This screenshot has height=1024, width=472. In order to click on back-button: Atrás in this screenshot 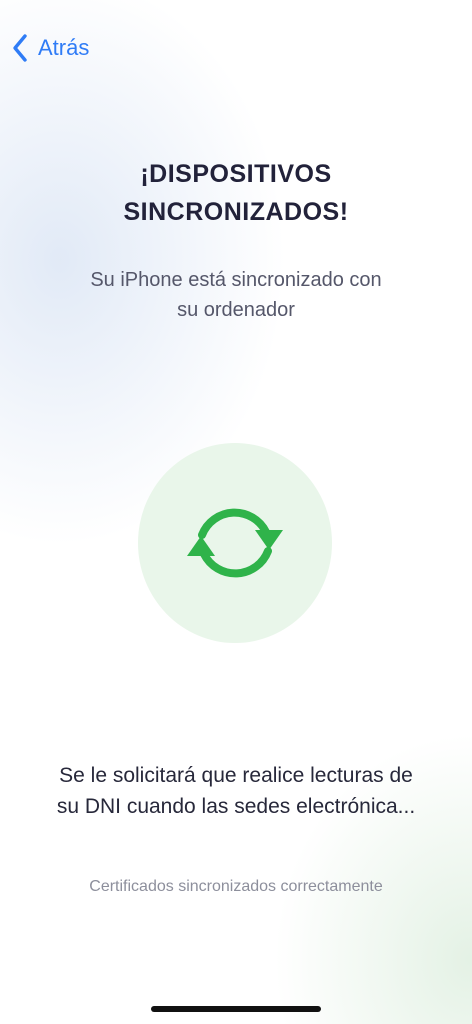, I will do `click(49, 48)`.